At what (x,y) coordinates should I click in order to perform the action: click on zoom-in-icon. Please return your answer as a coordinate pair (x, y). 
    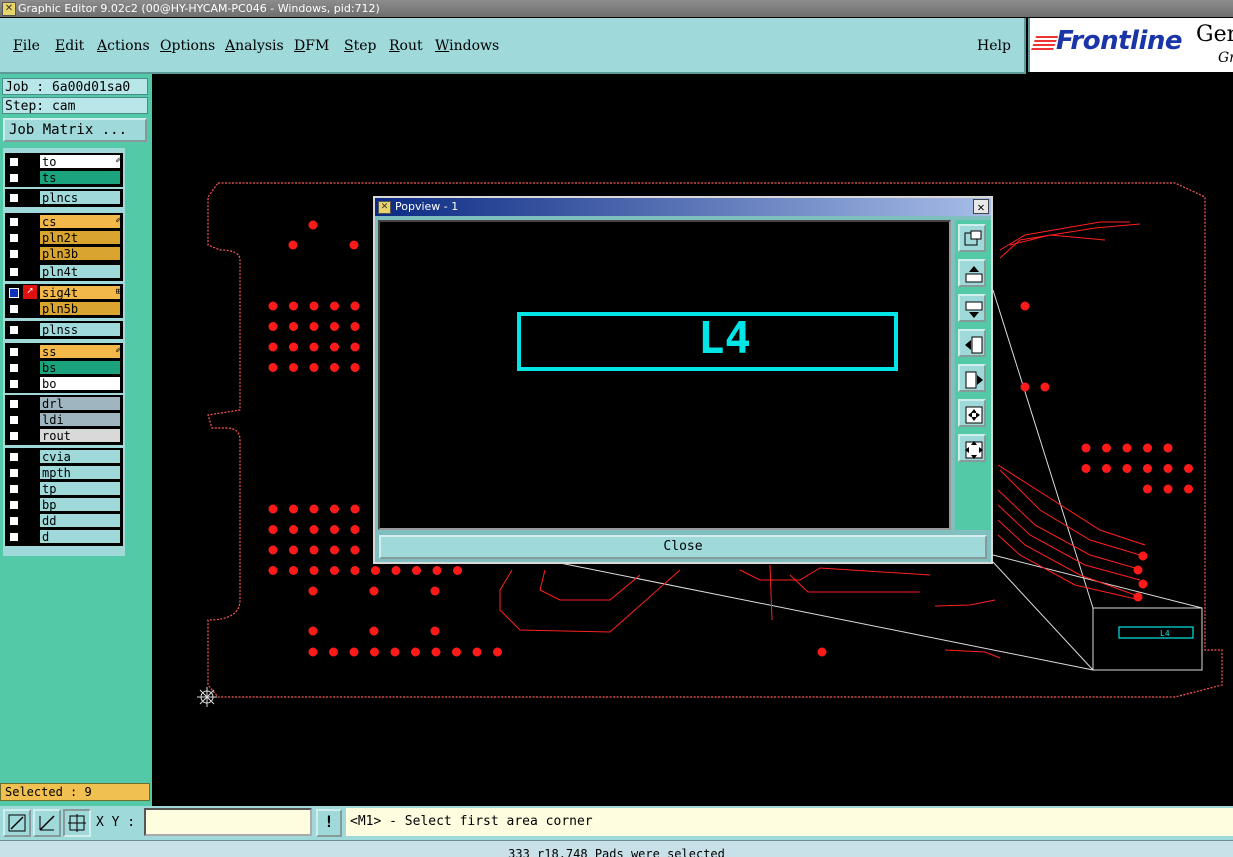
    Looking at the image, I should click on (972, 413).